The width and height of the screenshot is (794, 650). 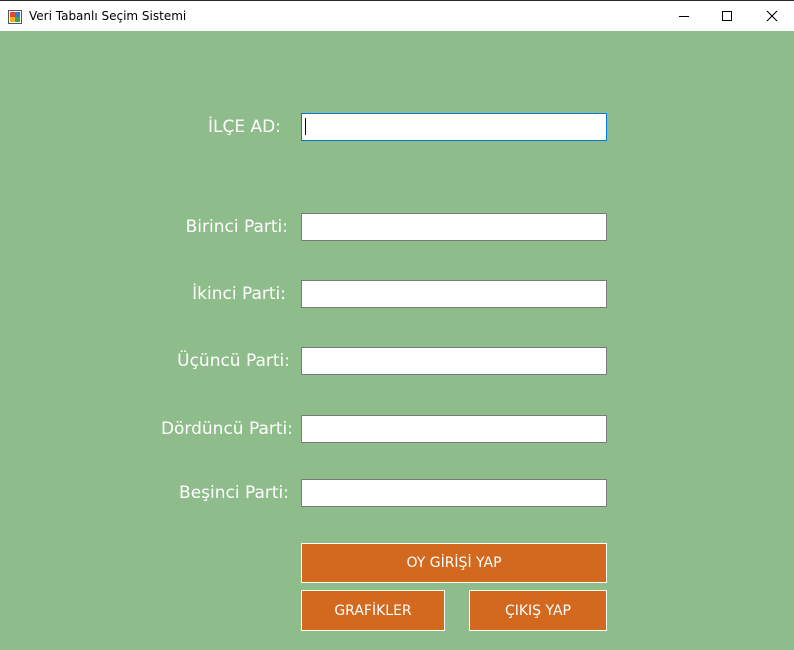 I want to click on minimize-button, so click(x=684, y=16).